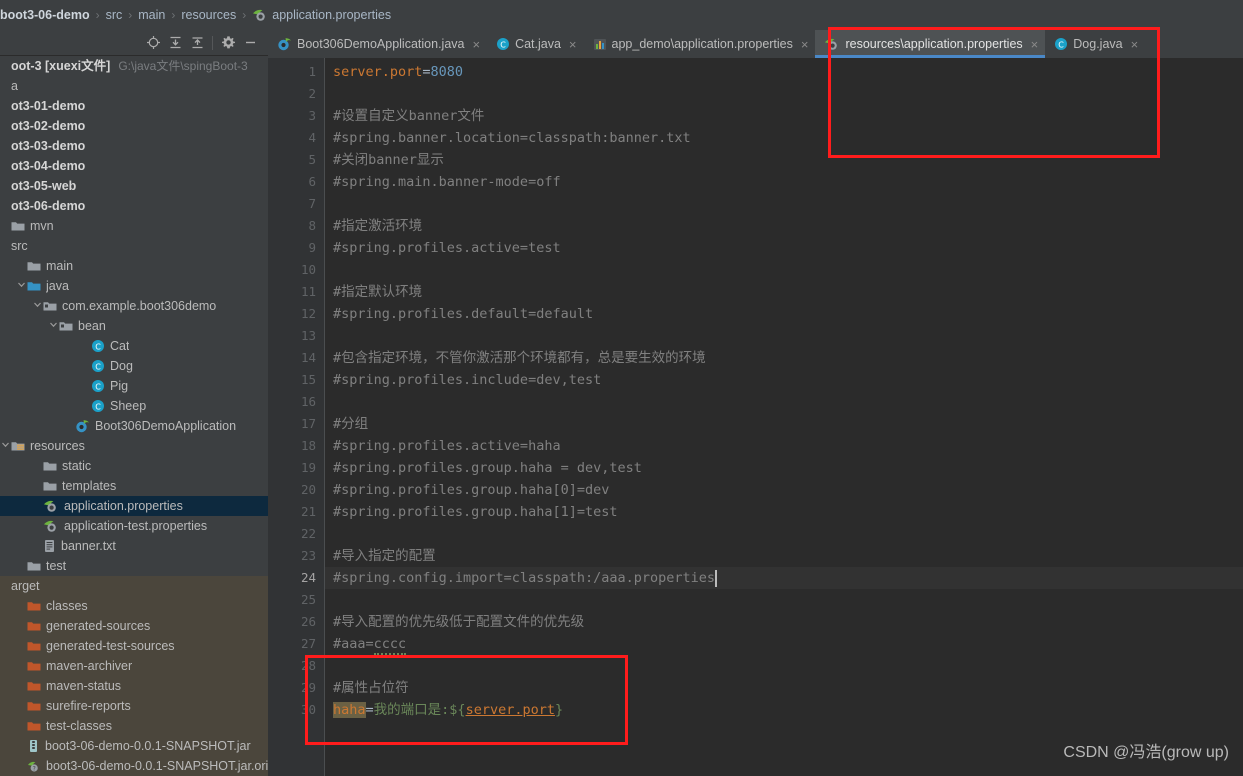  I want to click on tree-row: ot3-06-demo, so click(134, 206).